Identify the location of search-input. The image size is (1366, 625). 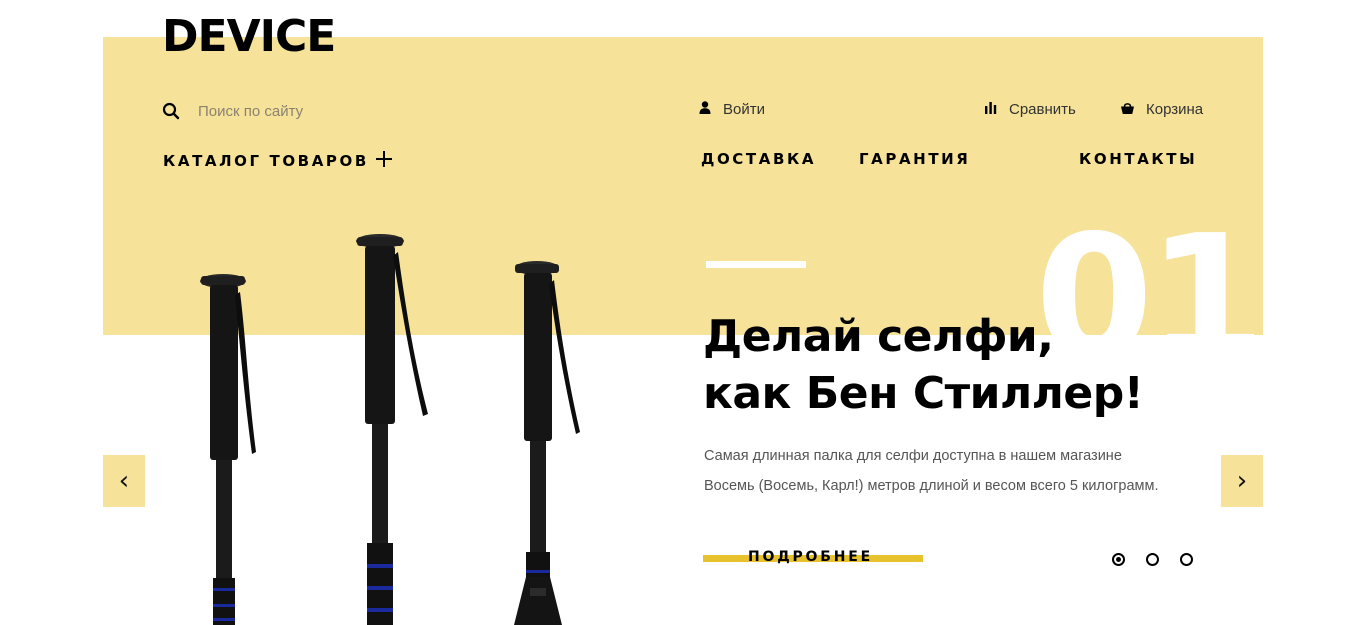
(298, 111).